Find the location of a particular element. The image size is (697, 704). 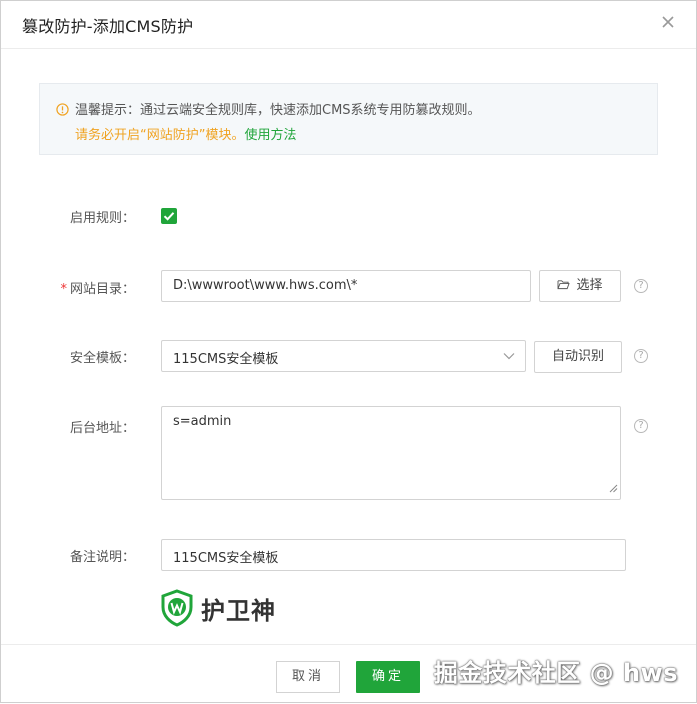

auto-detect-button: 自动识别 is located at coordinates (578, 357).